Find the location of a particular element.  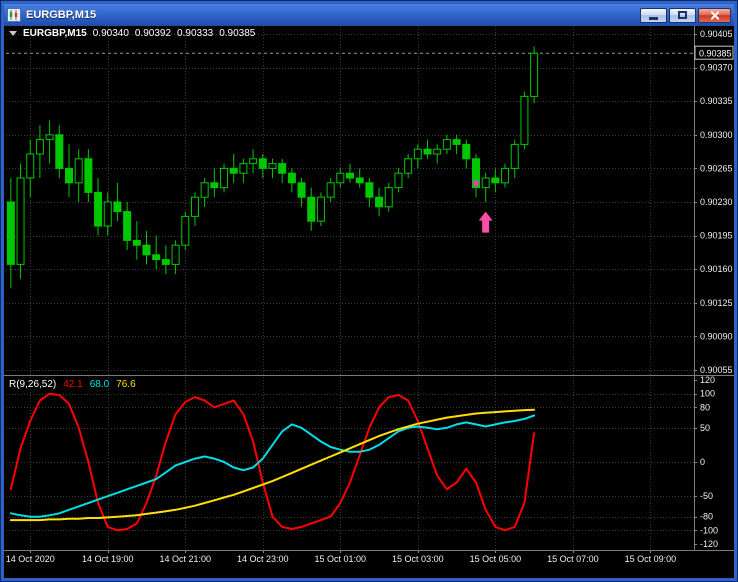

svg-text: -120 is located at coordinates (709, 544).